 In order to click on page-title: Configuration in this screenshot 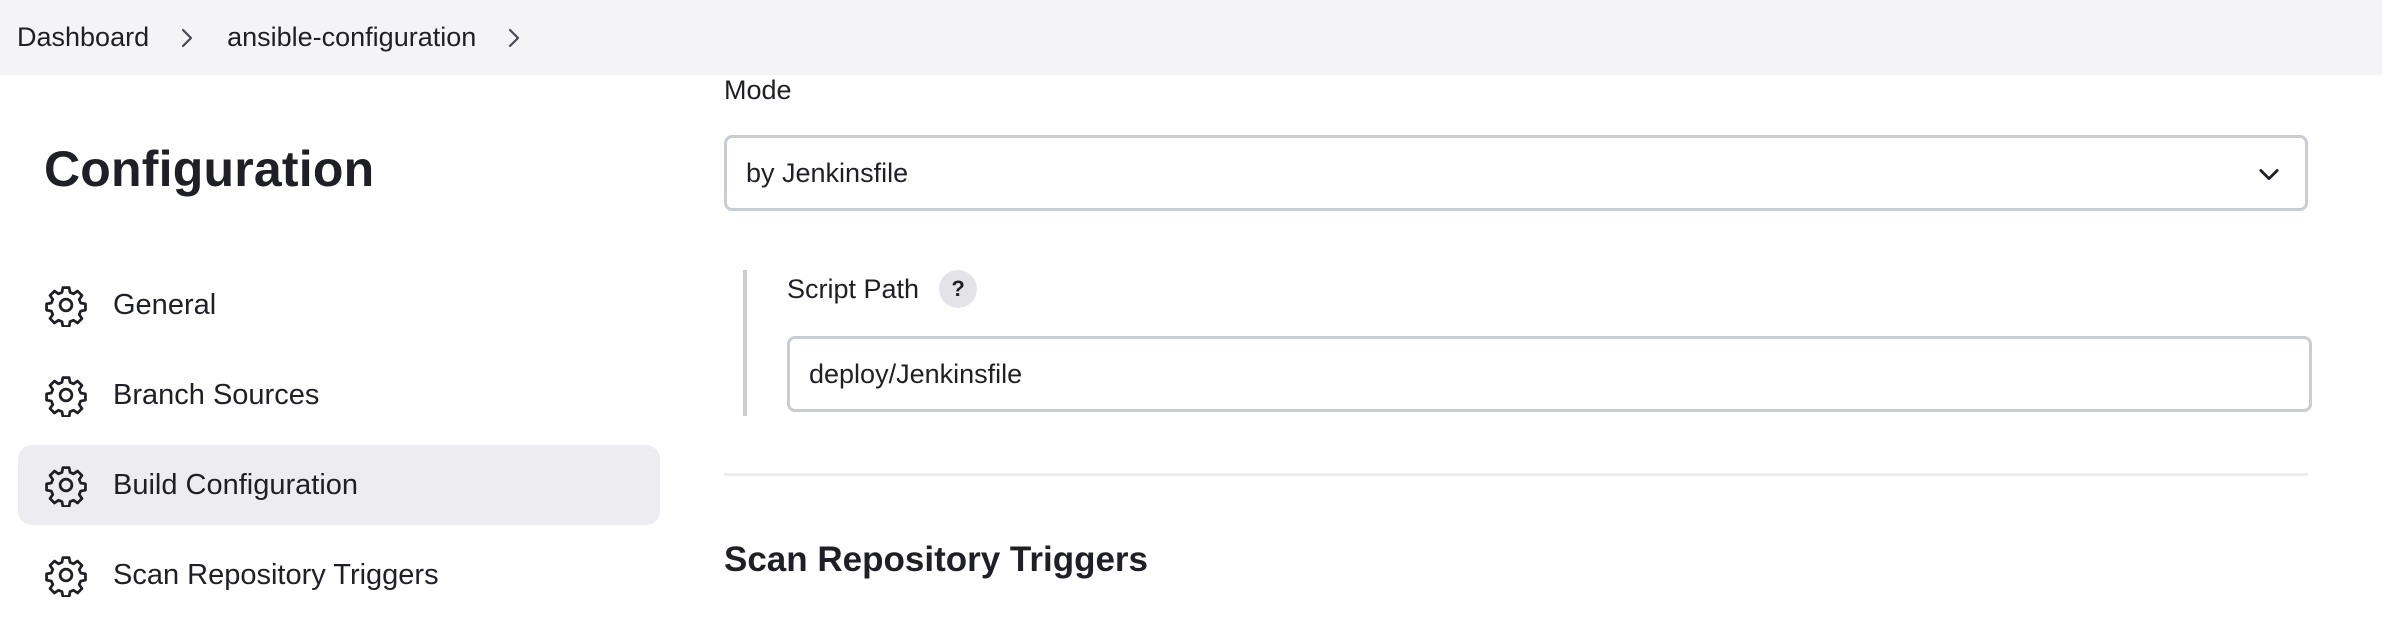, I will do `click(209, 169)`.